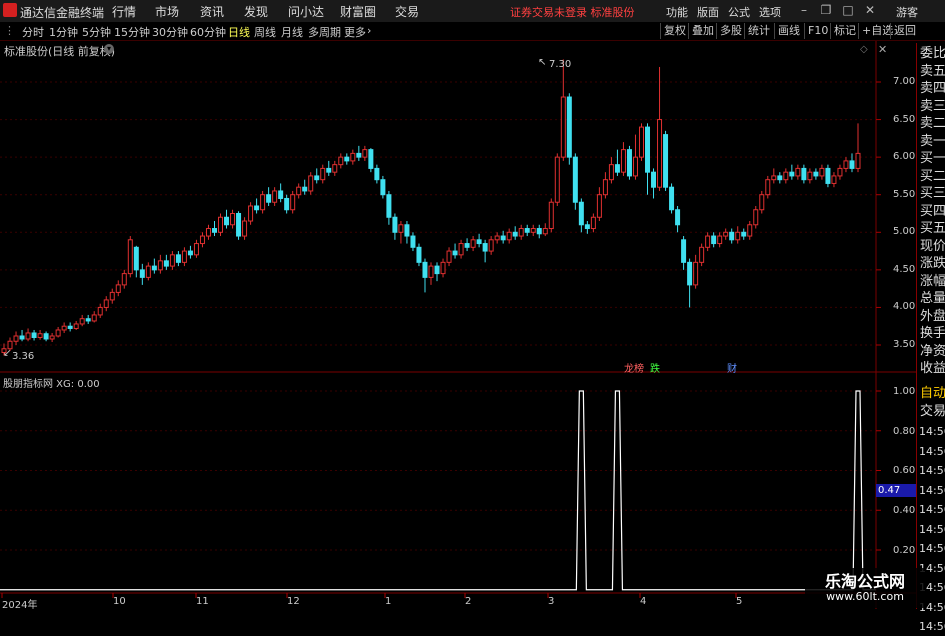 This screenshot has height=636, width=945. Describe the element at coordinates (202, 601) in the screenshot. I see `x-tick: 11` at that location.